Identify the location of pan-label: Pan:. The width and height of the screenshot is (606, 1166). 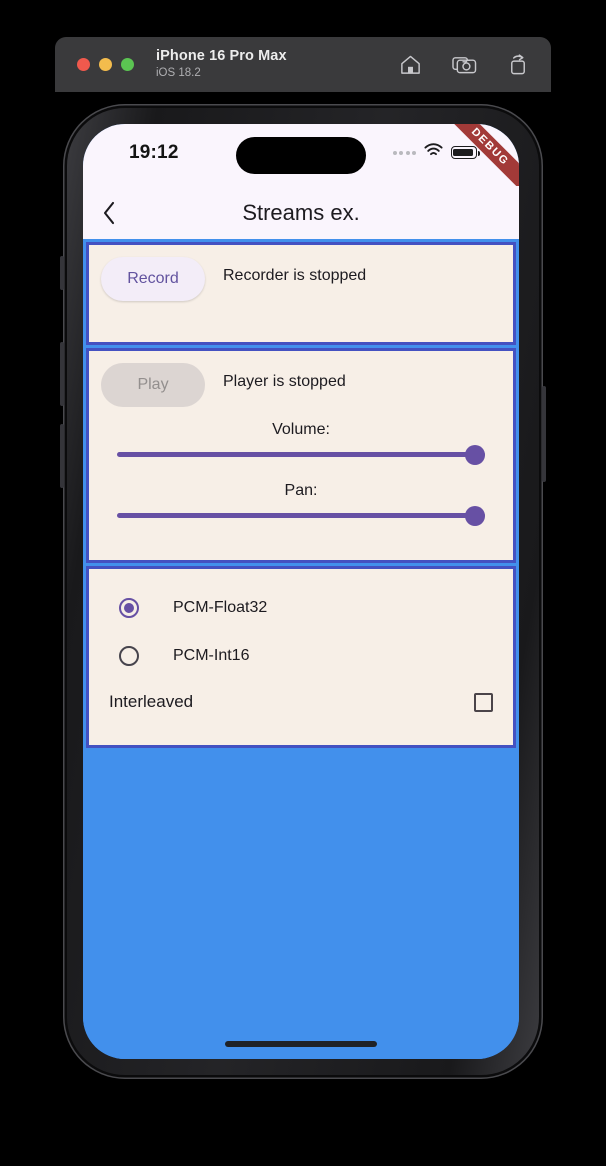
(301, 490).